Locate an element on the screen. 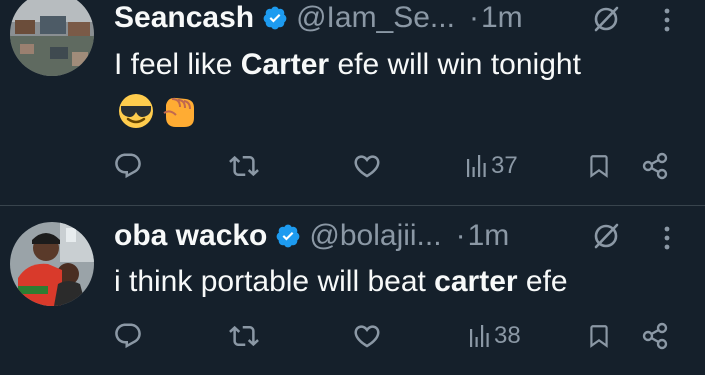 This screenshot has height=375, width=705. retweet-icon is located at coordinates (244, 336).